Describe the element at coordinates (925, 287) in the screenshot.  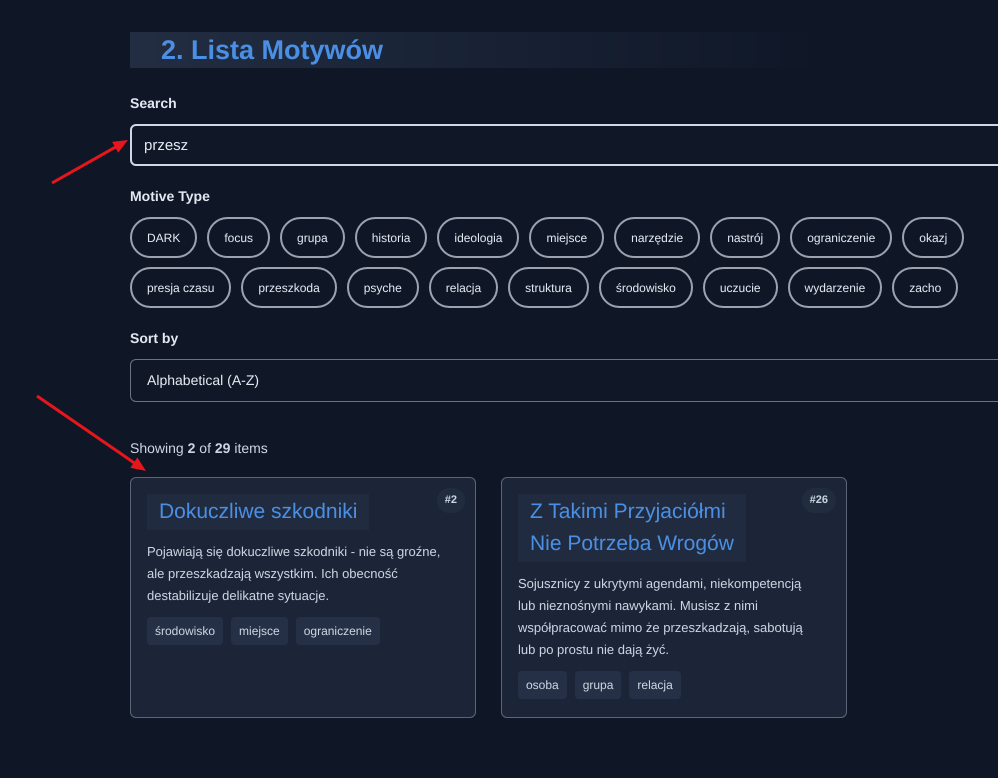
I see `motive-type-chip: zacho` at that location.